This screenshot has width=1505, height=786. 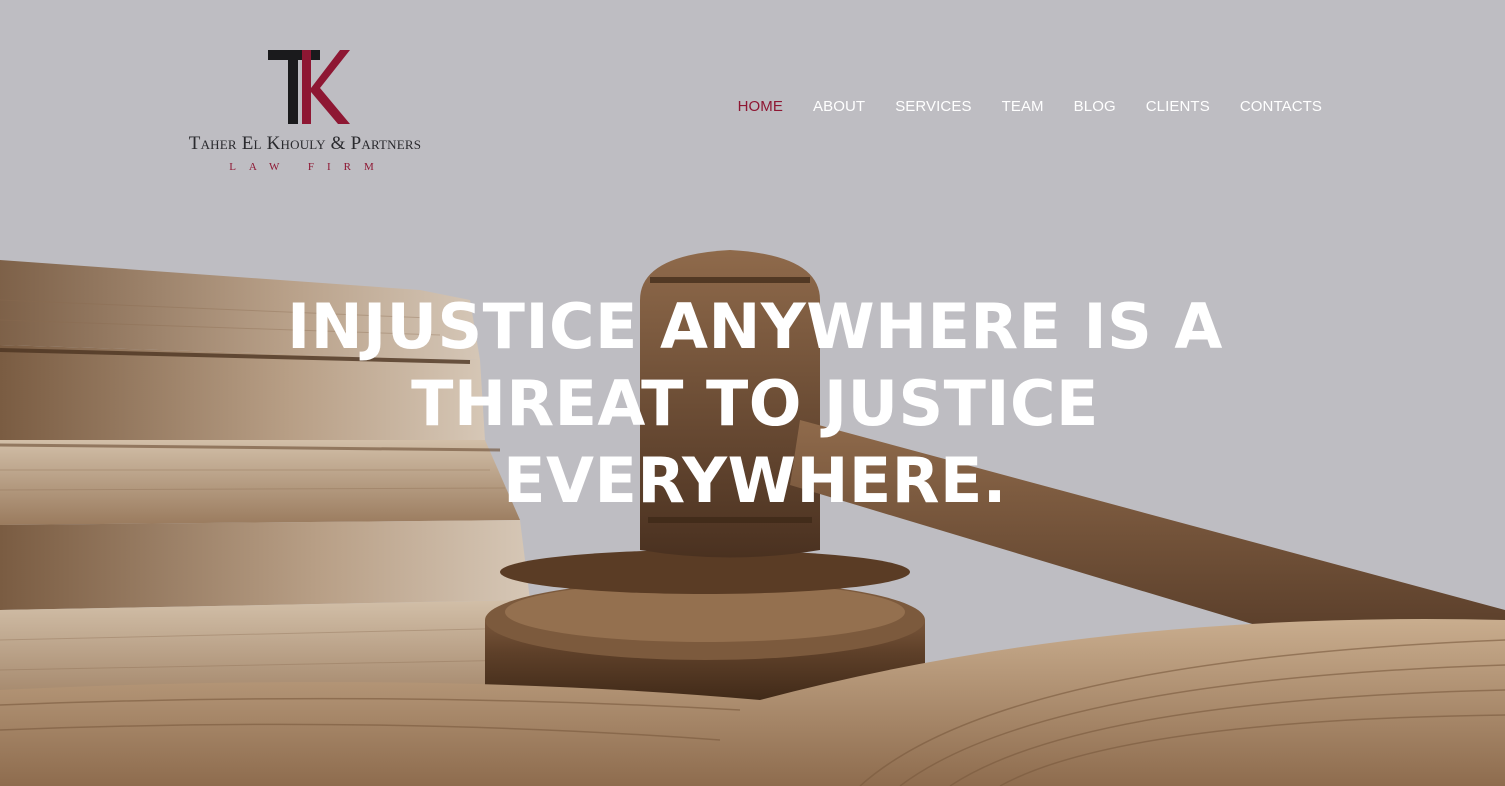 I want to click on firm-logo: Taher El Khouly & Partners LAW FIRM, so click(x=305, y=111).